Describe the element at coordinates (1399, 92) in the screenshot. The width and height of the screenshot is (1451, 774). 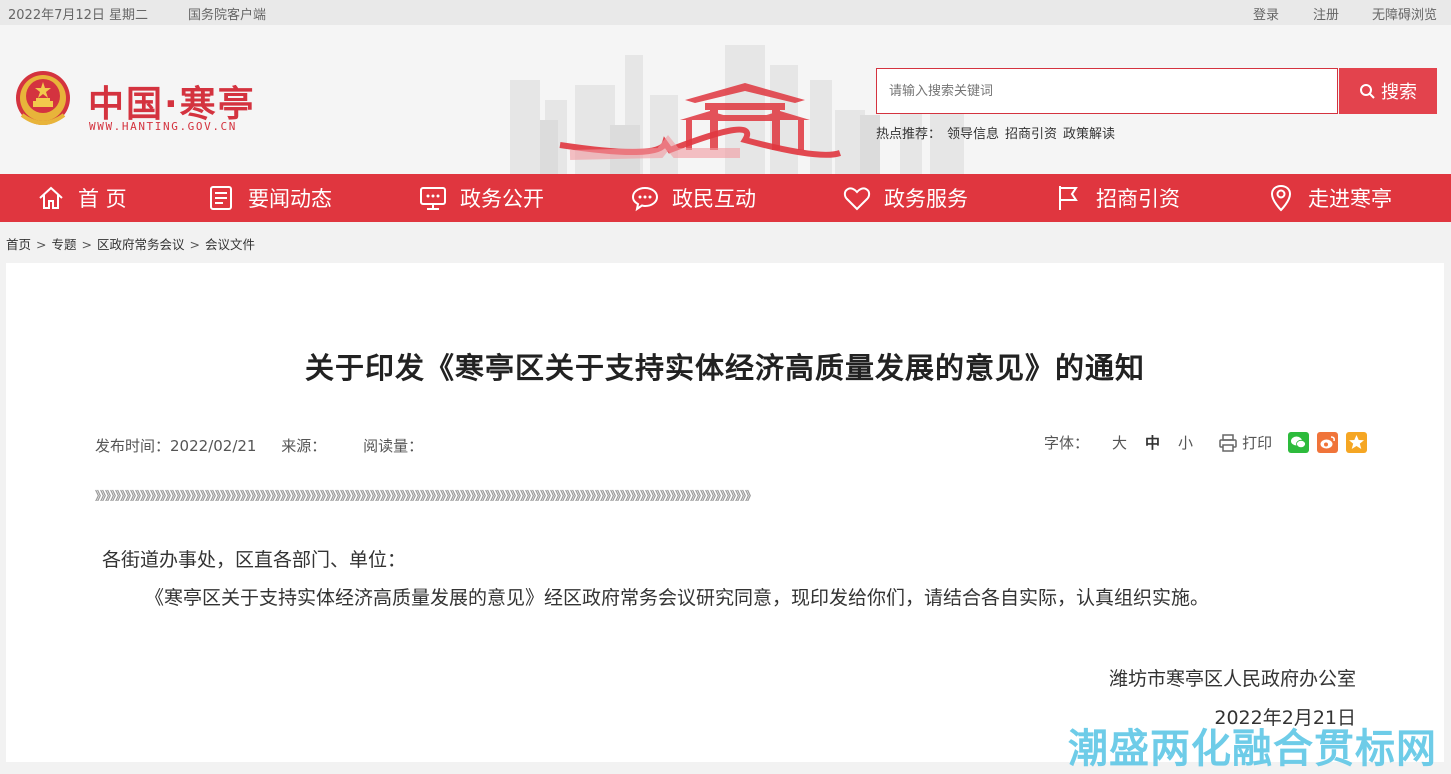
I see `search-button-label: 搜索` at that location.